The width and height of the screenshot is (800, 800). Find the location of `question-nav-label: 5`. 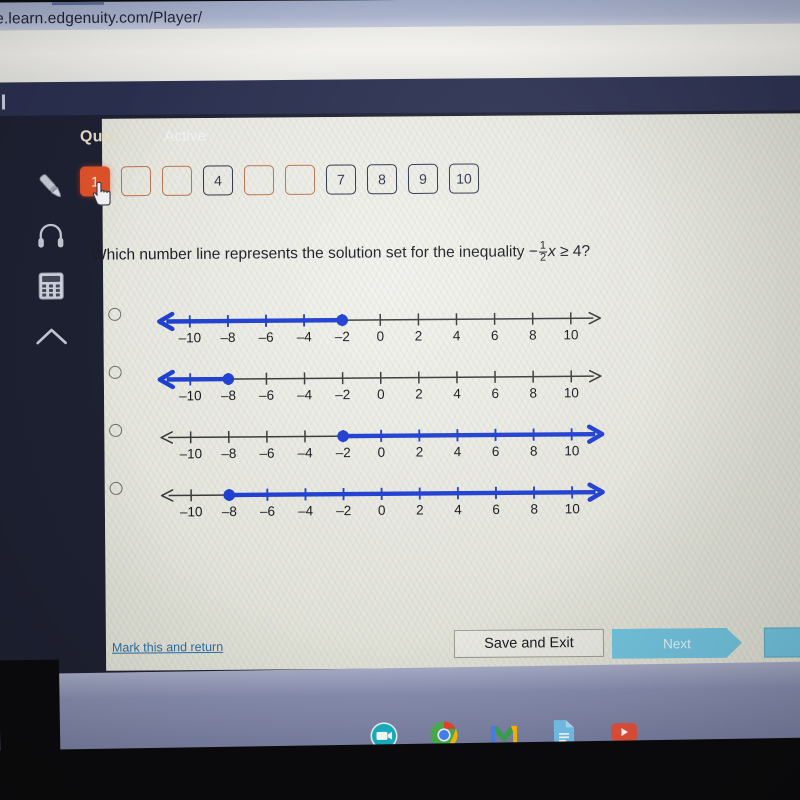

question-nav-label: 5 is located at coordinates (259, 180).